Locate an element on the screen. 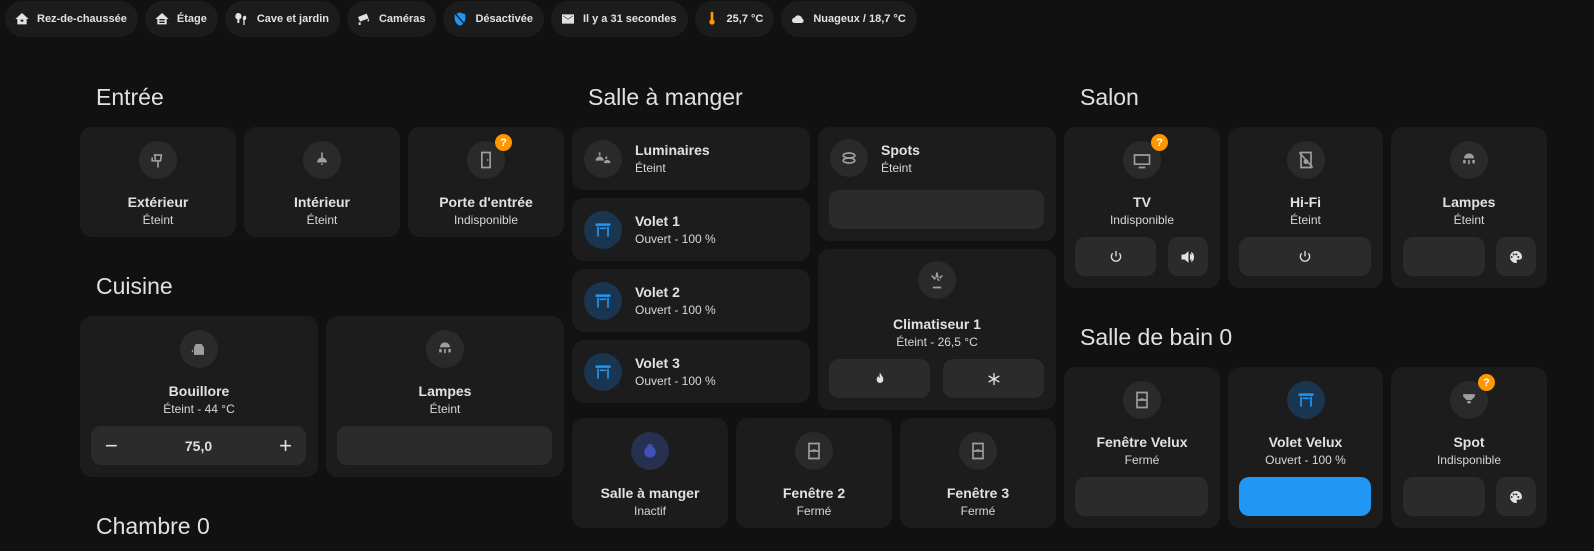  shield-off-icon is located at coordinates (460, 19).